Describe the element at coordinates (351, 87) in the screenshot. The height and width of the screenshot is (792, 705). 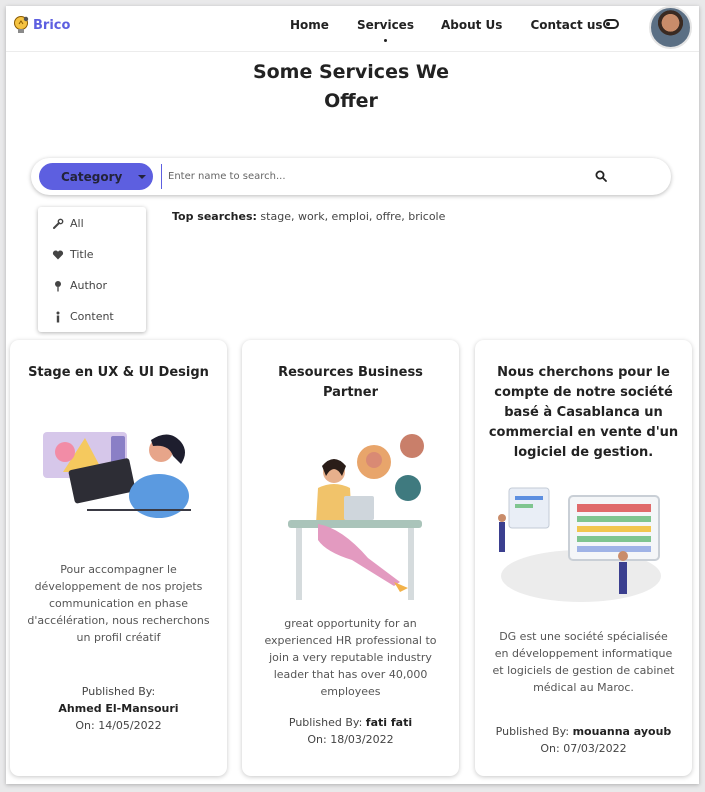
I see `page-title: Some Services We Offer` at that location.